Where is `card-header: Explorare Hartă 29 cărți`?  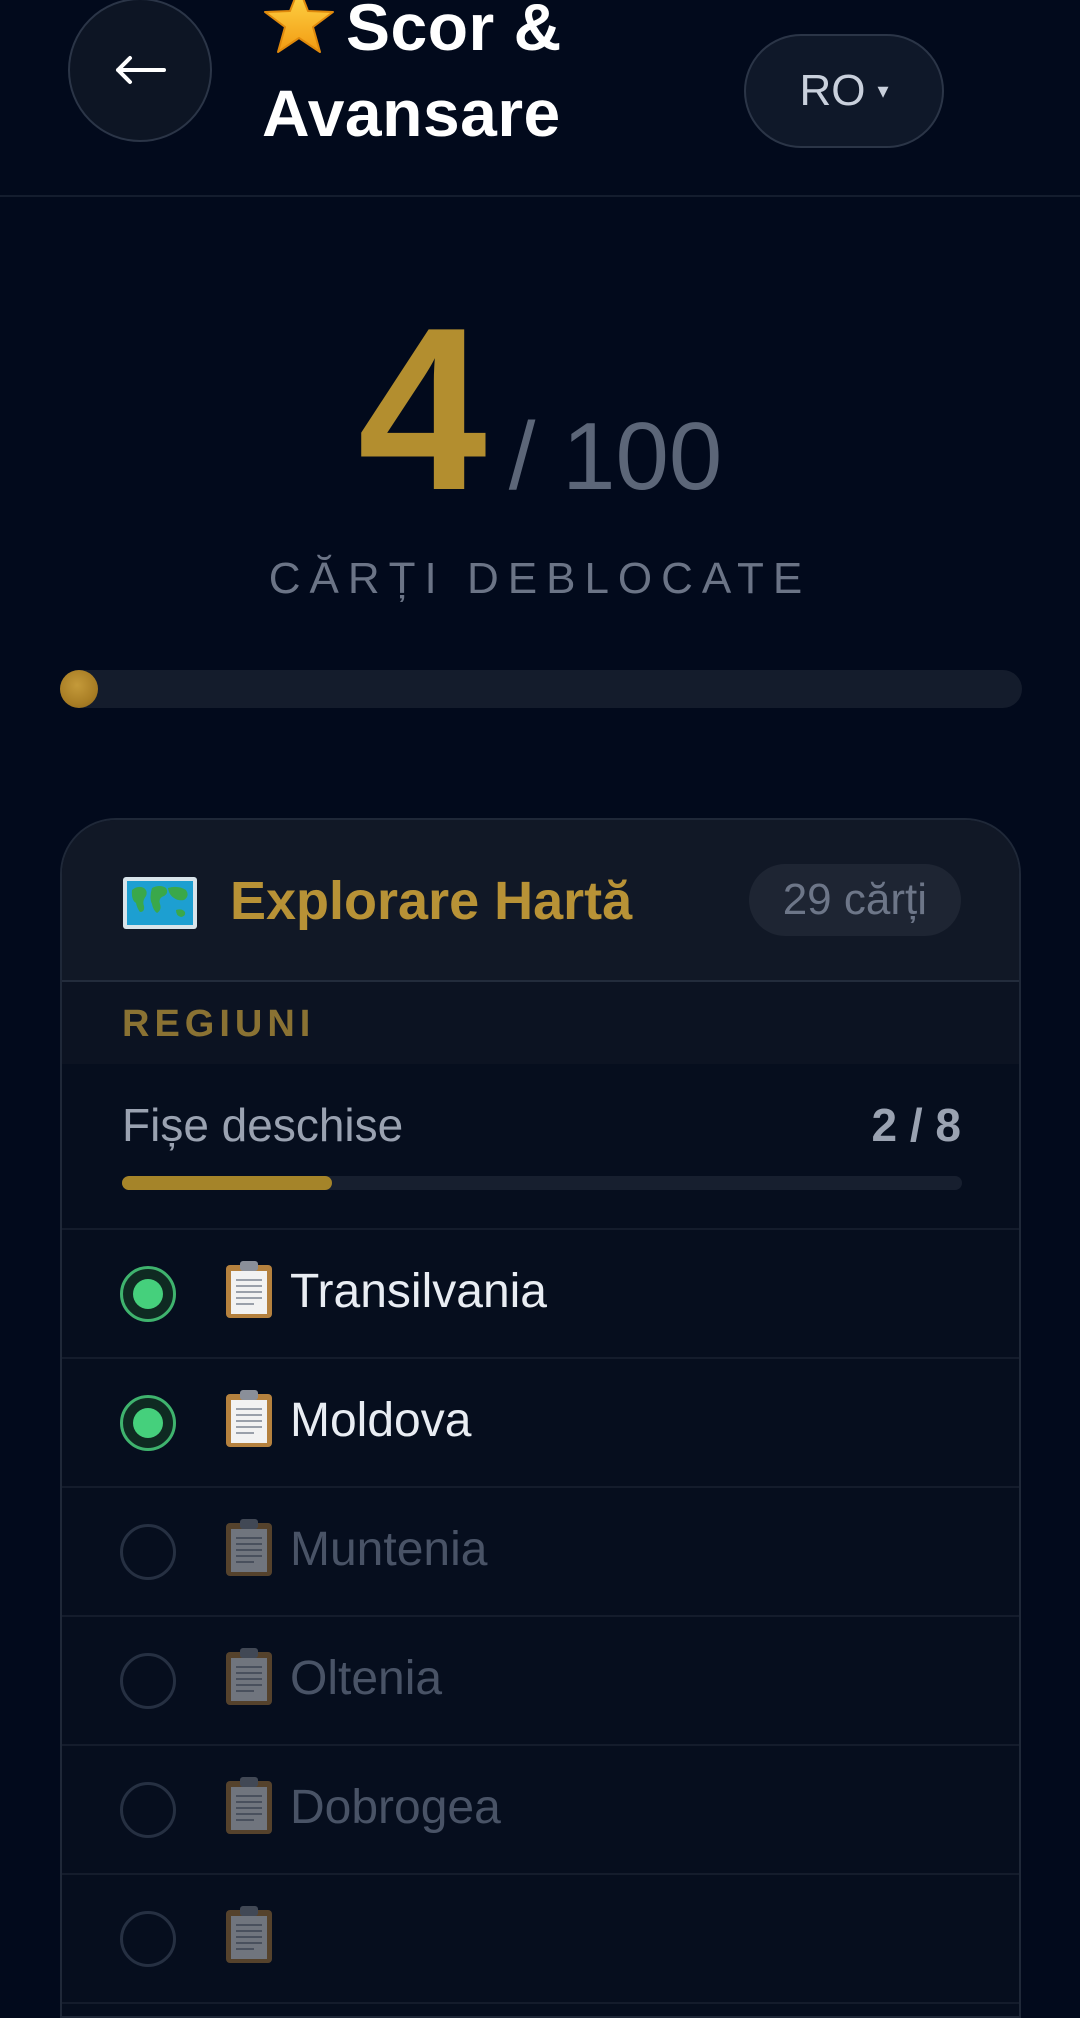 card-header: Explorare Hartă 29 cărți is located at coordinates (540, 901).